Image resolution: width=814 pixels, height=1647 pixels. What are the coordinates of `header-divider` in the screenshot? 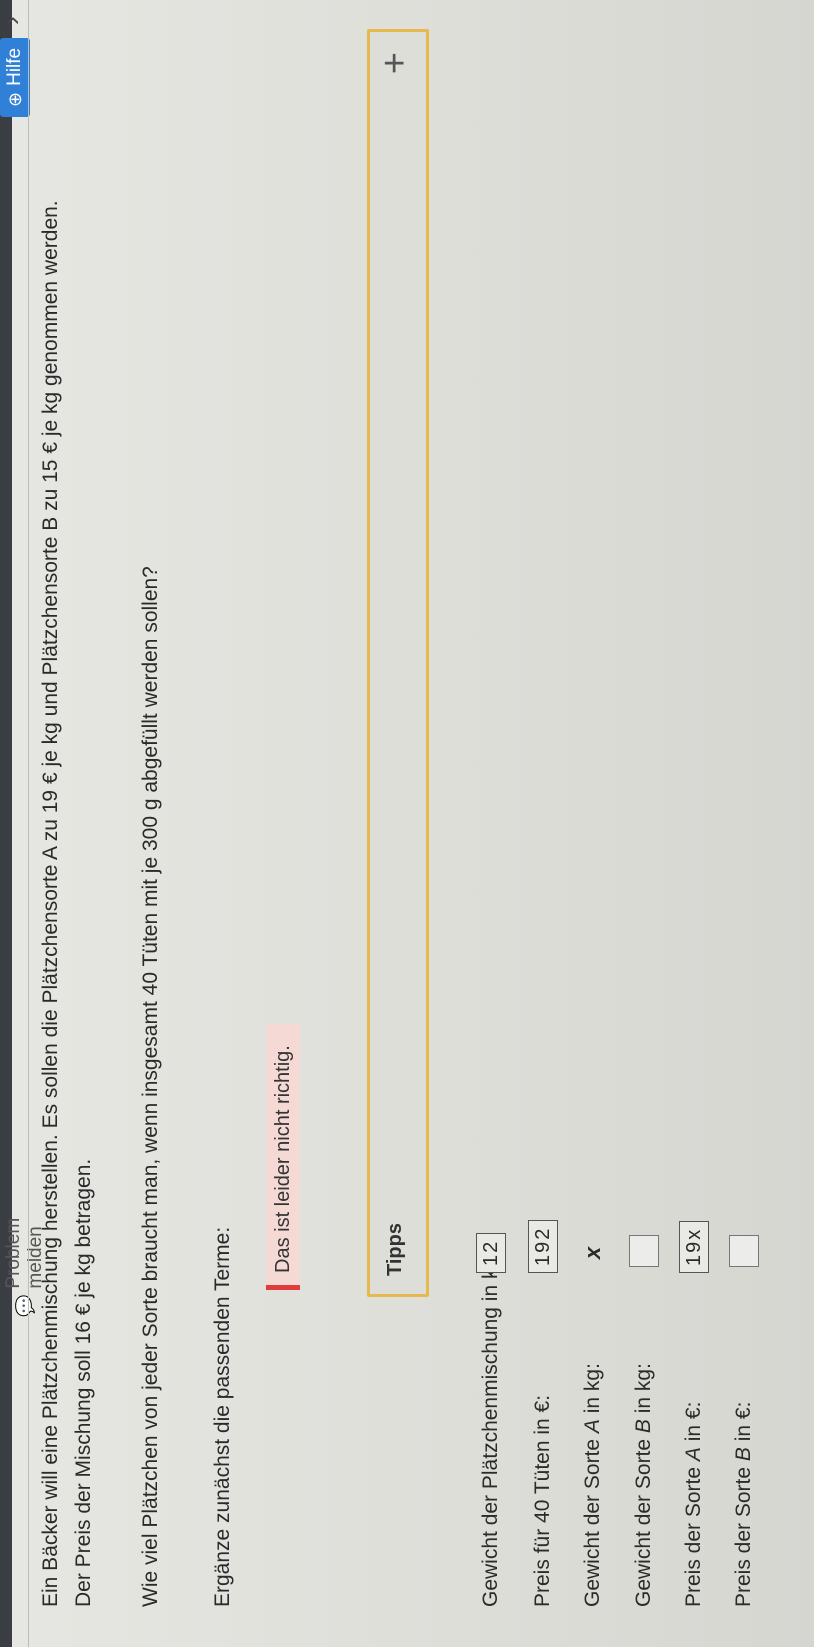 It's located at (28, 823).